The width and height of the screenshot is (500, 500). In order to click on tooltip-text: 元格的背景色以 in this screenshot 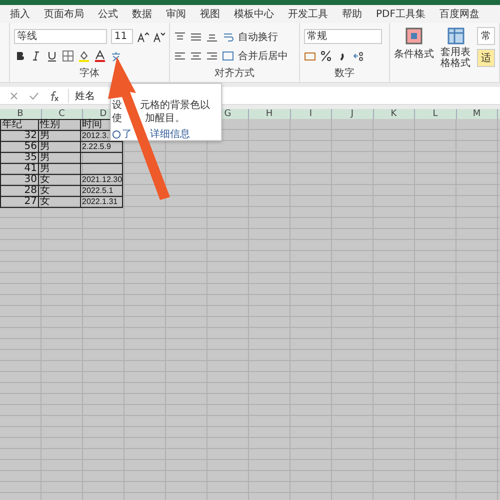, I will do `click(175, 105)`.